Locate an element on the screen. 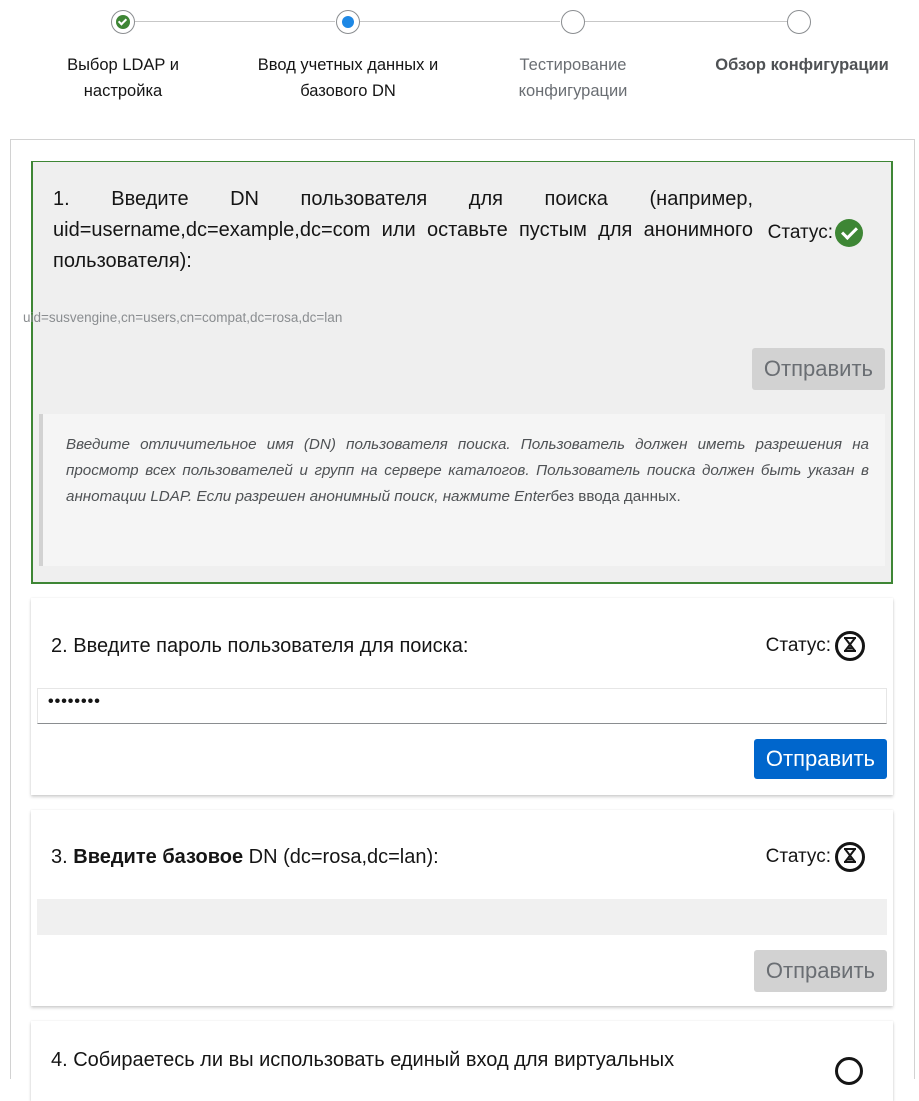 The image size is (919, 1101). base-dn-submit-button: Отправить is located at coordinates (820, 971).